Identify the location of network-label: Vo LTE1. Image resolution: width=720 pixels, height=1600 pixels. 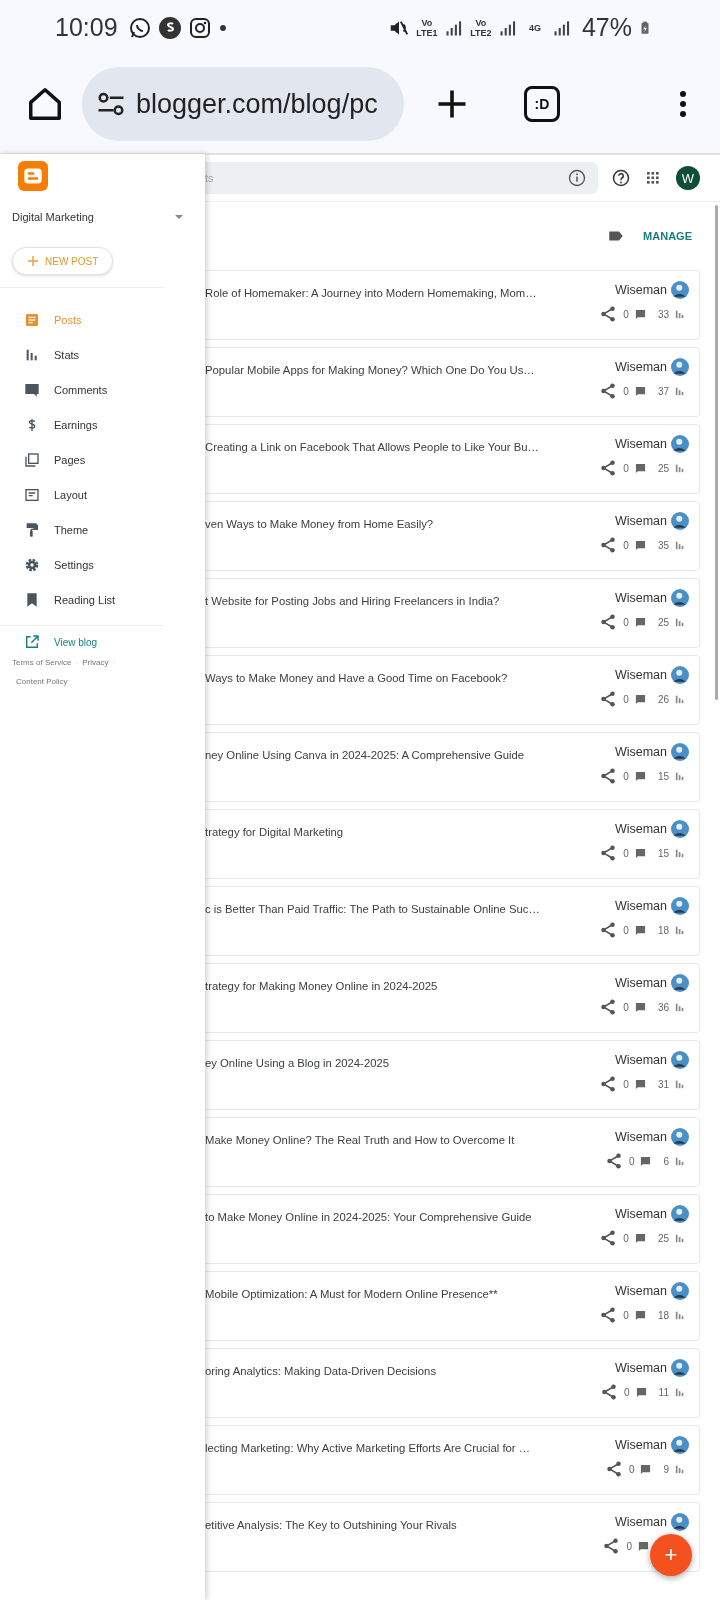
(426, 27).